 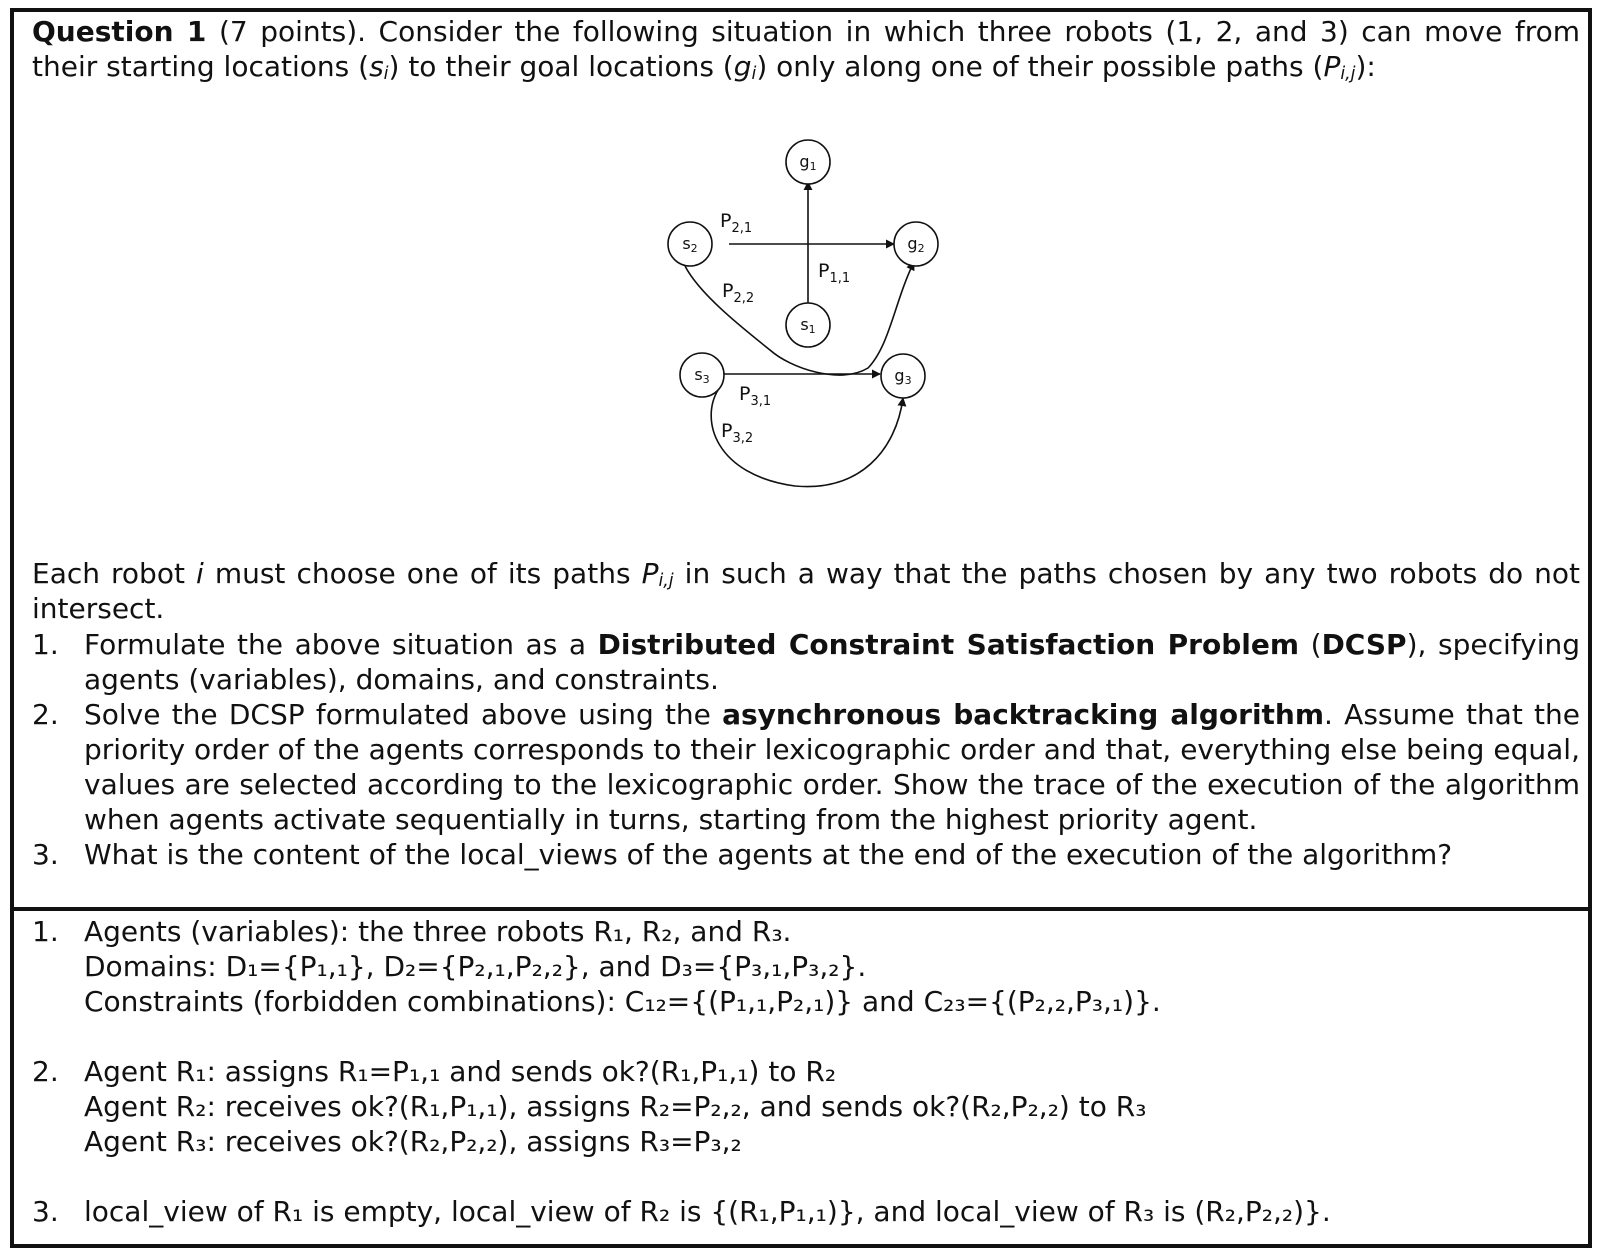 I want to click on label-p22: P2,2, so click(x=738, y=293).